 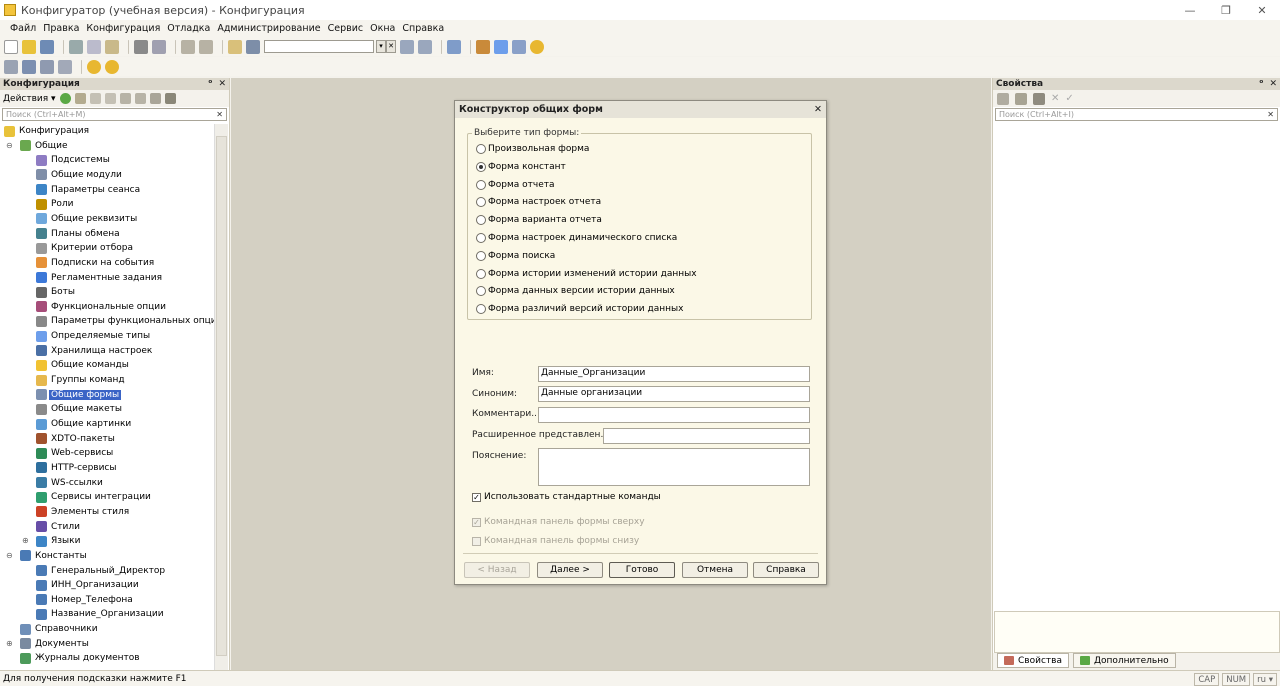 What do you see at coordinates (253, 46) in the screenshot?
I see `search-icon` at bounding box center [253, 46].